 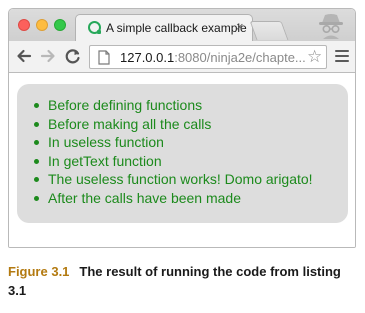 I want to click on address-bar: 127.0.0.1:8080/ninja2e/chapte... ☆, so click(x=208, y=57).